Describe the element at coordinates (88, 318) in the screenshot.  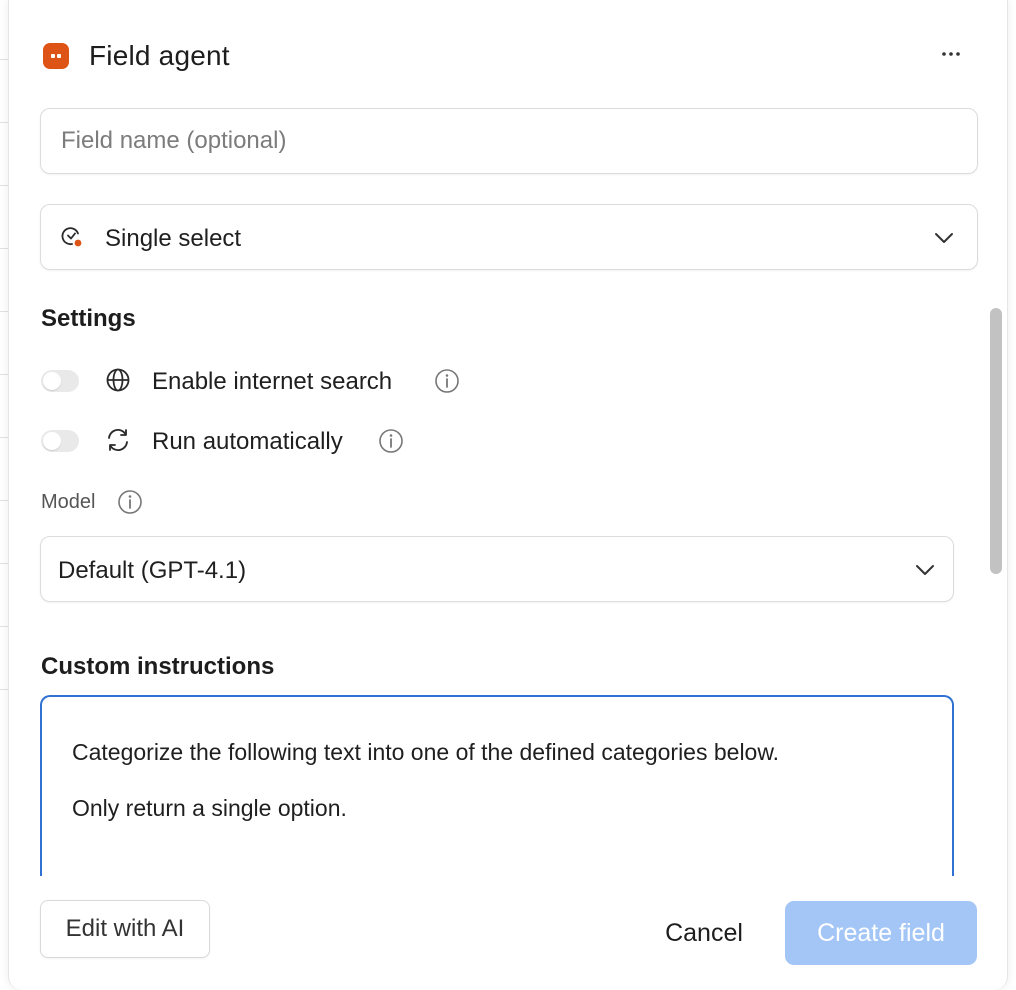
I see `settings-heading: Settings` at that location.